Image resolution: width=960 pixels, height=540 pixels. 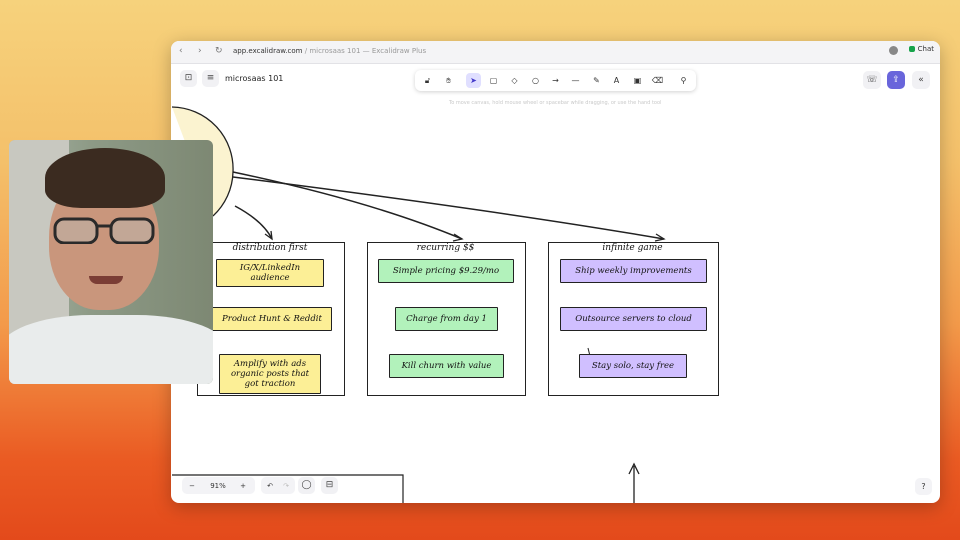 What do you see at coordinates (683, 80) in the screenshot?
I see `more-tools-icon: ⚲` at bounding box center [683, 80].